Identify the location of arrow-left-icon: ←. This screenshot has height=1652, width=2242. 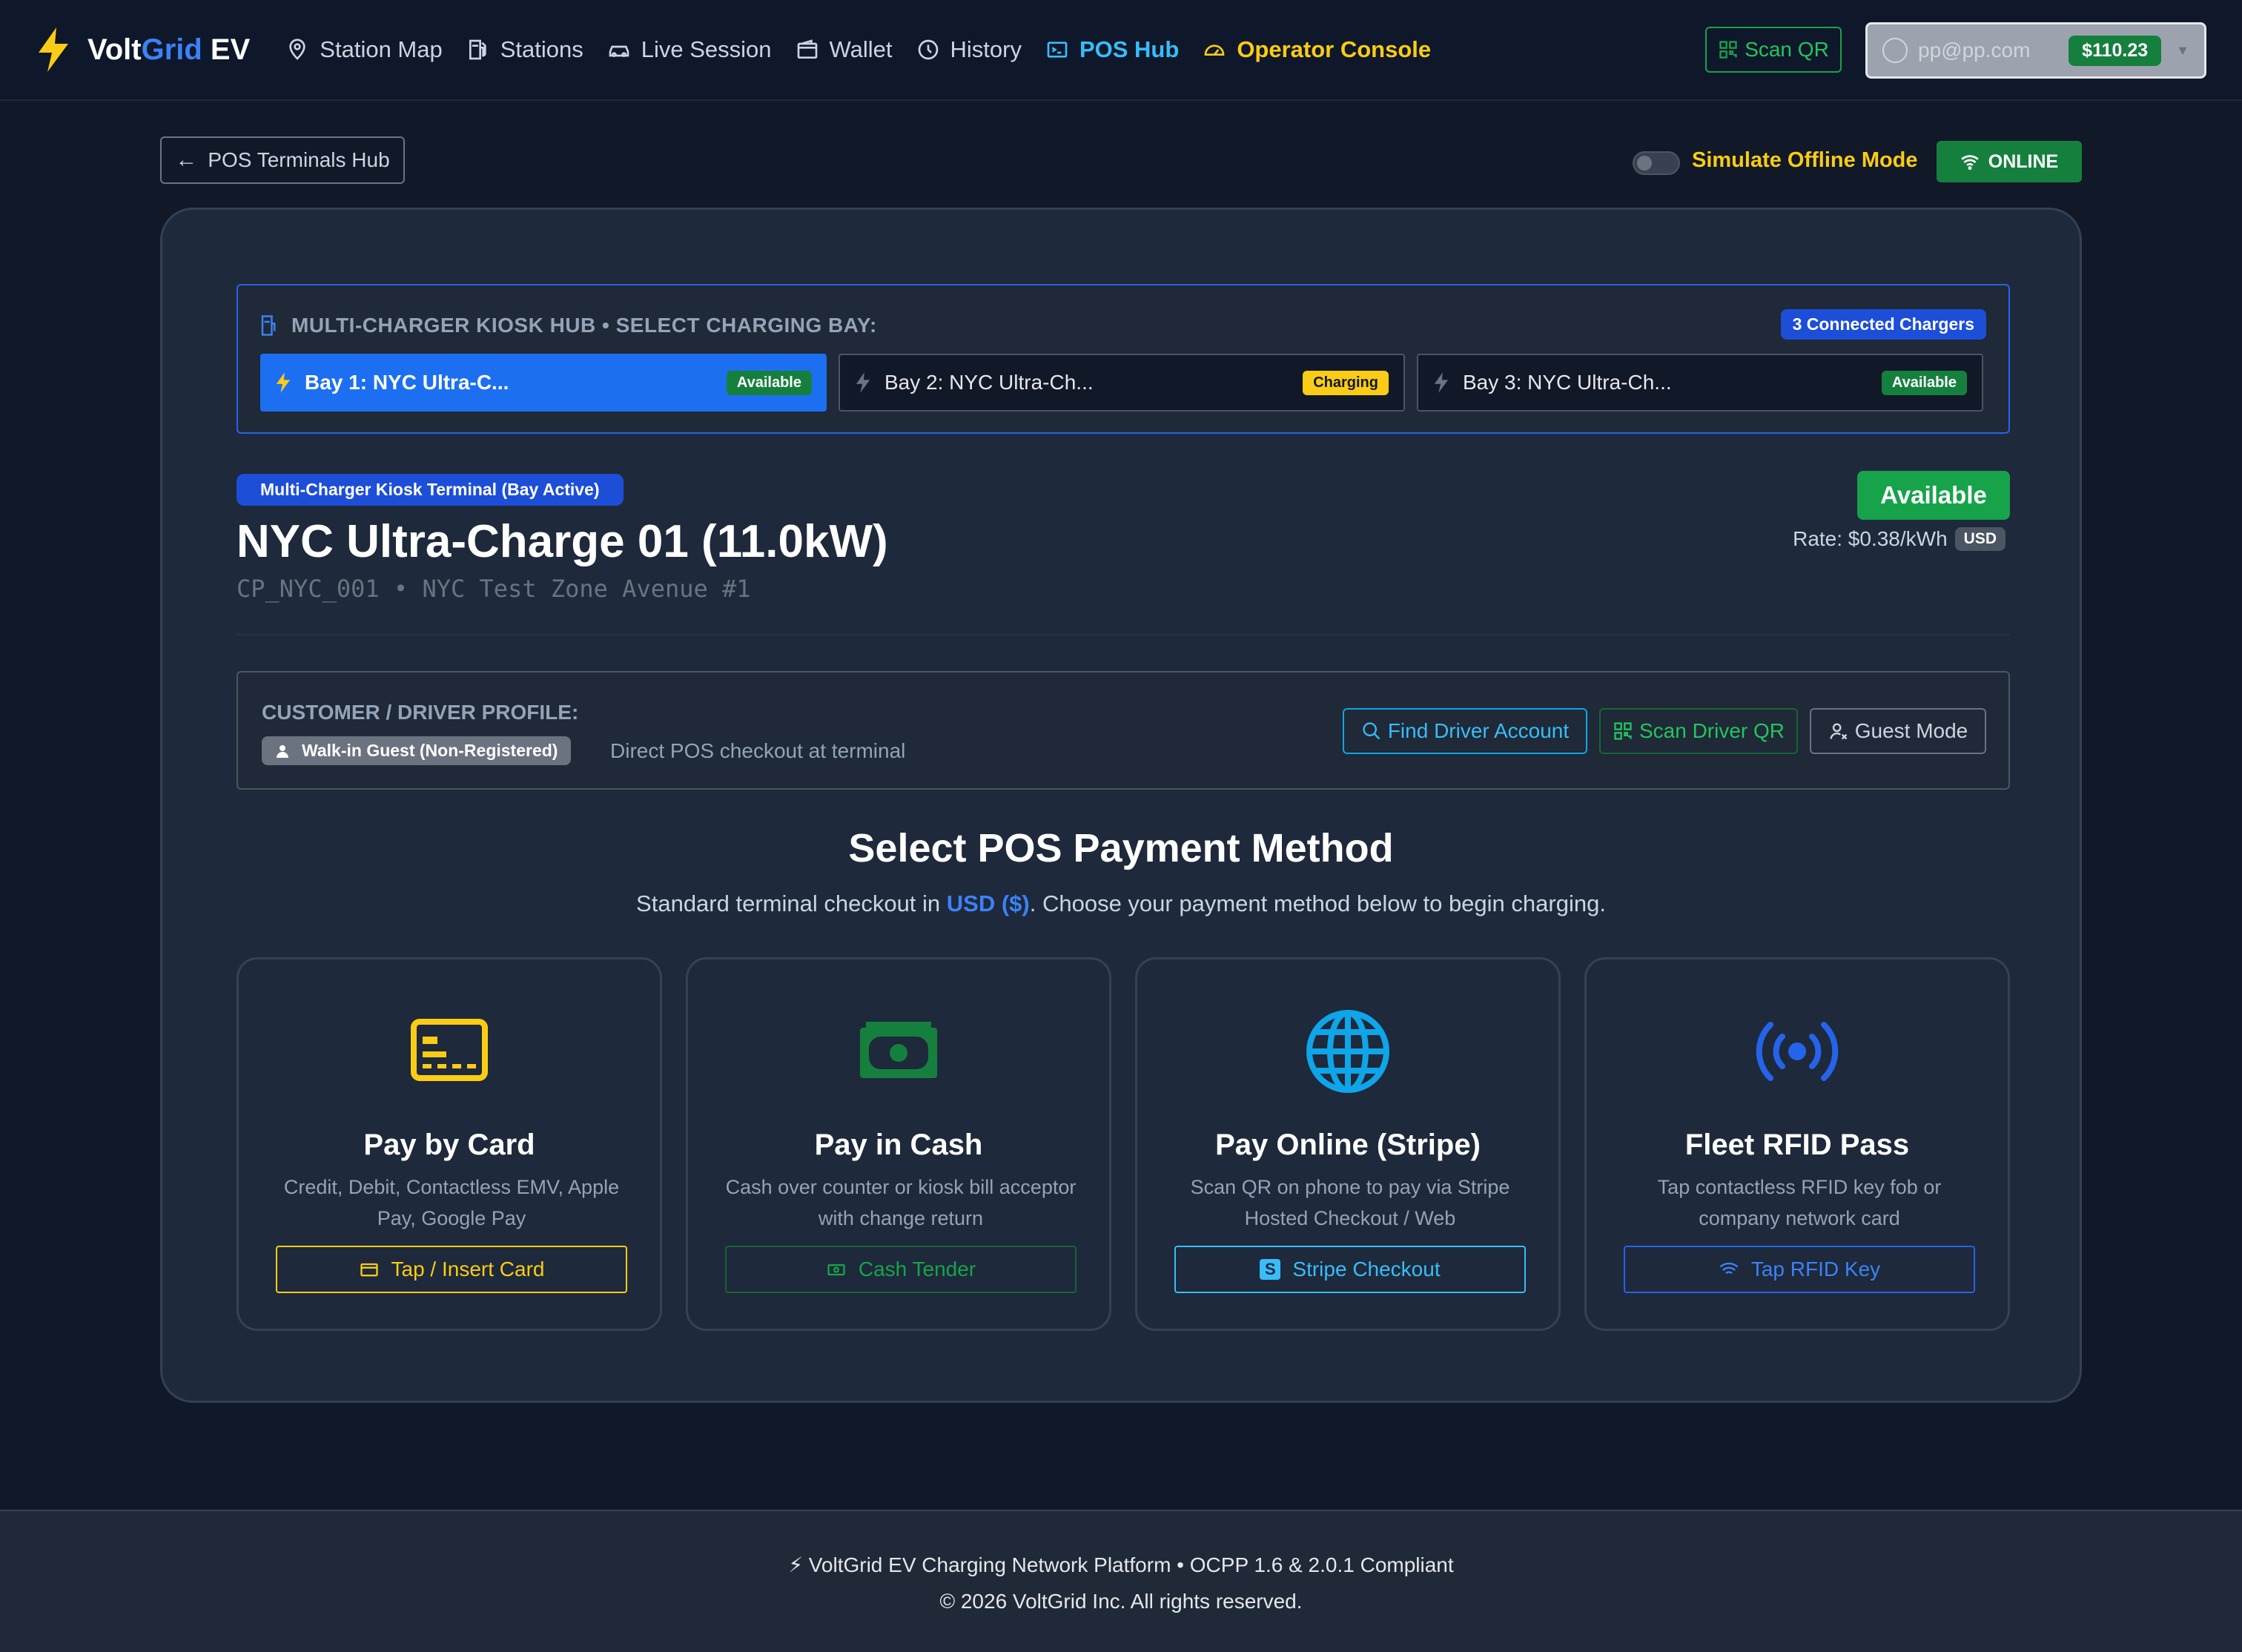
(186, 160).